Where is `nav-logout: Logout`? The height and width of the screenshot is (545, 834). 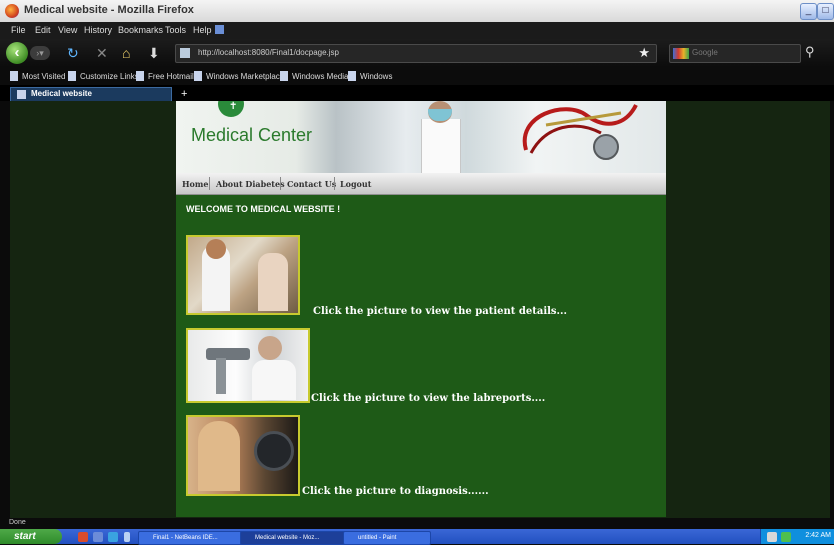
nav-logout: Logout is located at coordinates (355, 184).